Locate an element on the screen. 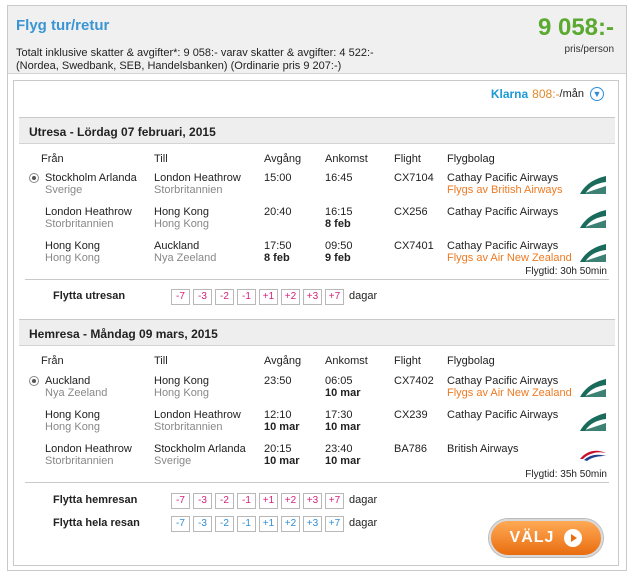  outbound-header: Utresa - Lördag 07 februari, 2015 is located at coordinates (317, 131).